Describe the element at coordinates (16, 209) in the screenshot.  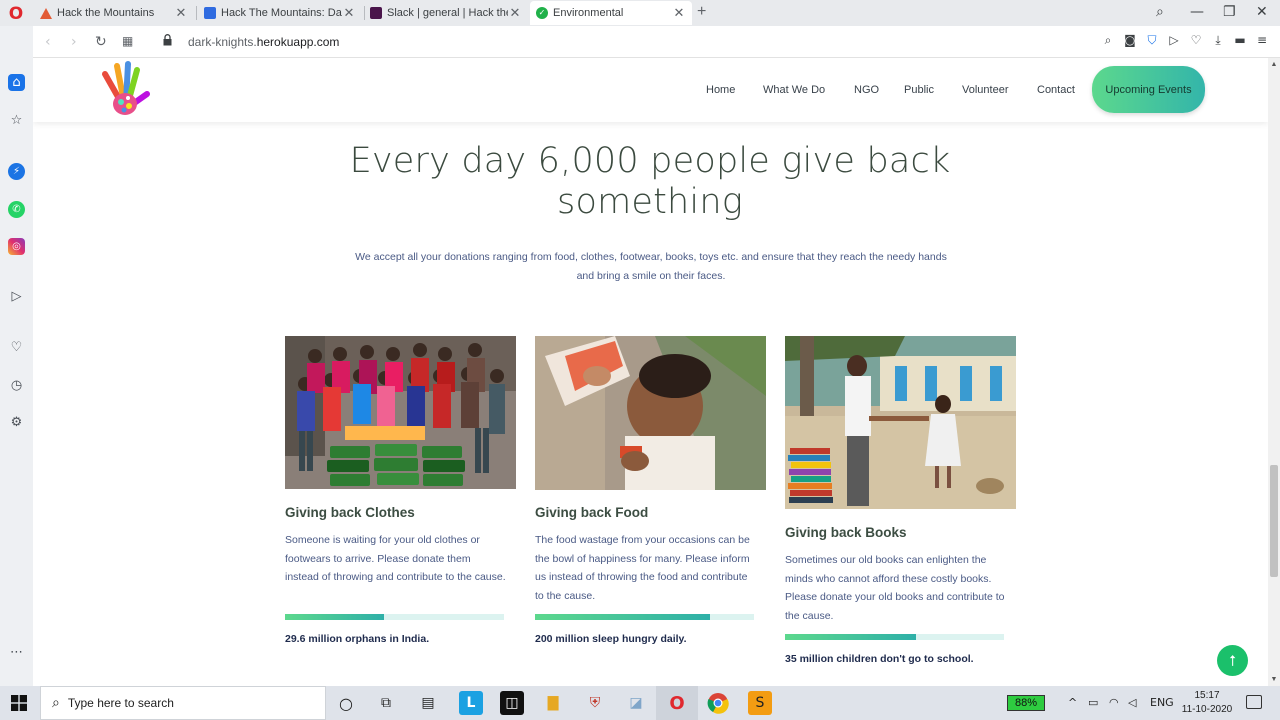
I see `whatsapp-icon: ✆` at that location.